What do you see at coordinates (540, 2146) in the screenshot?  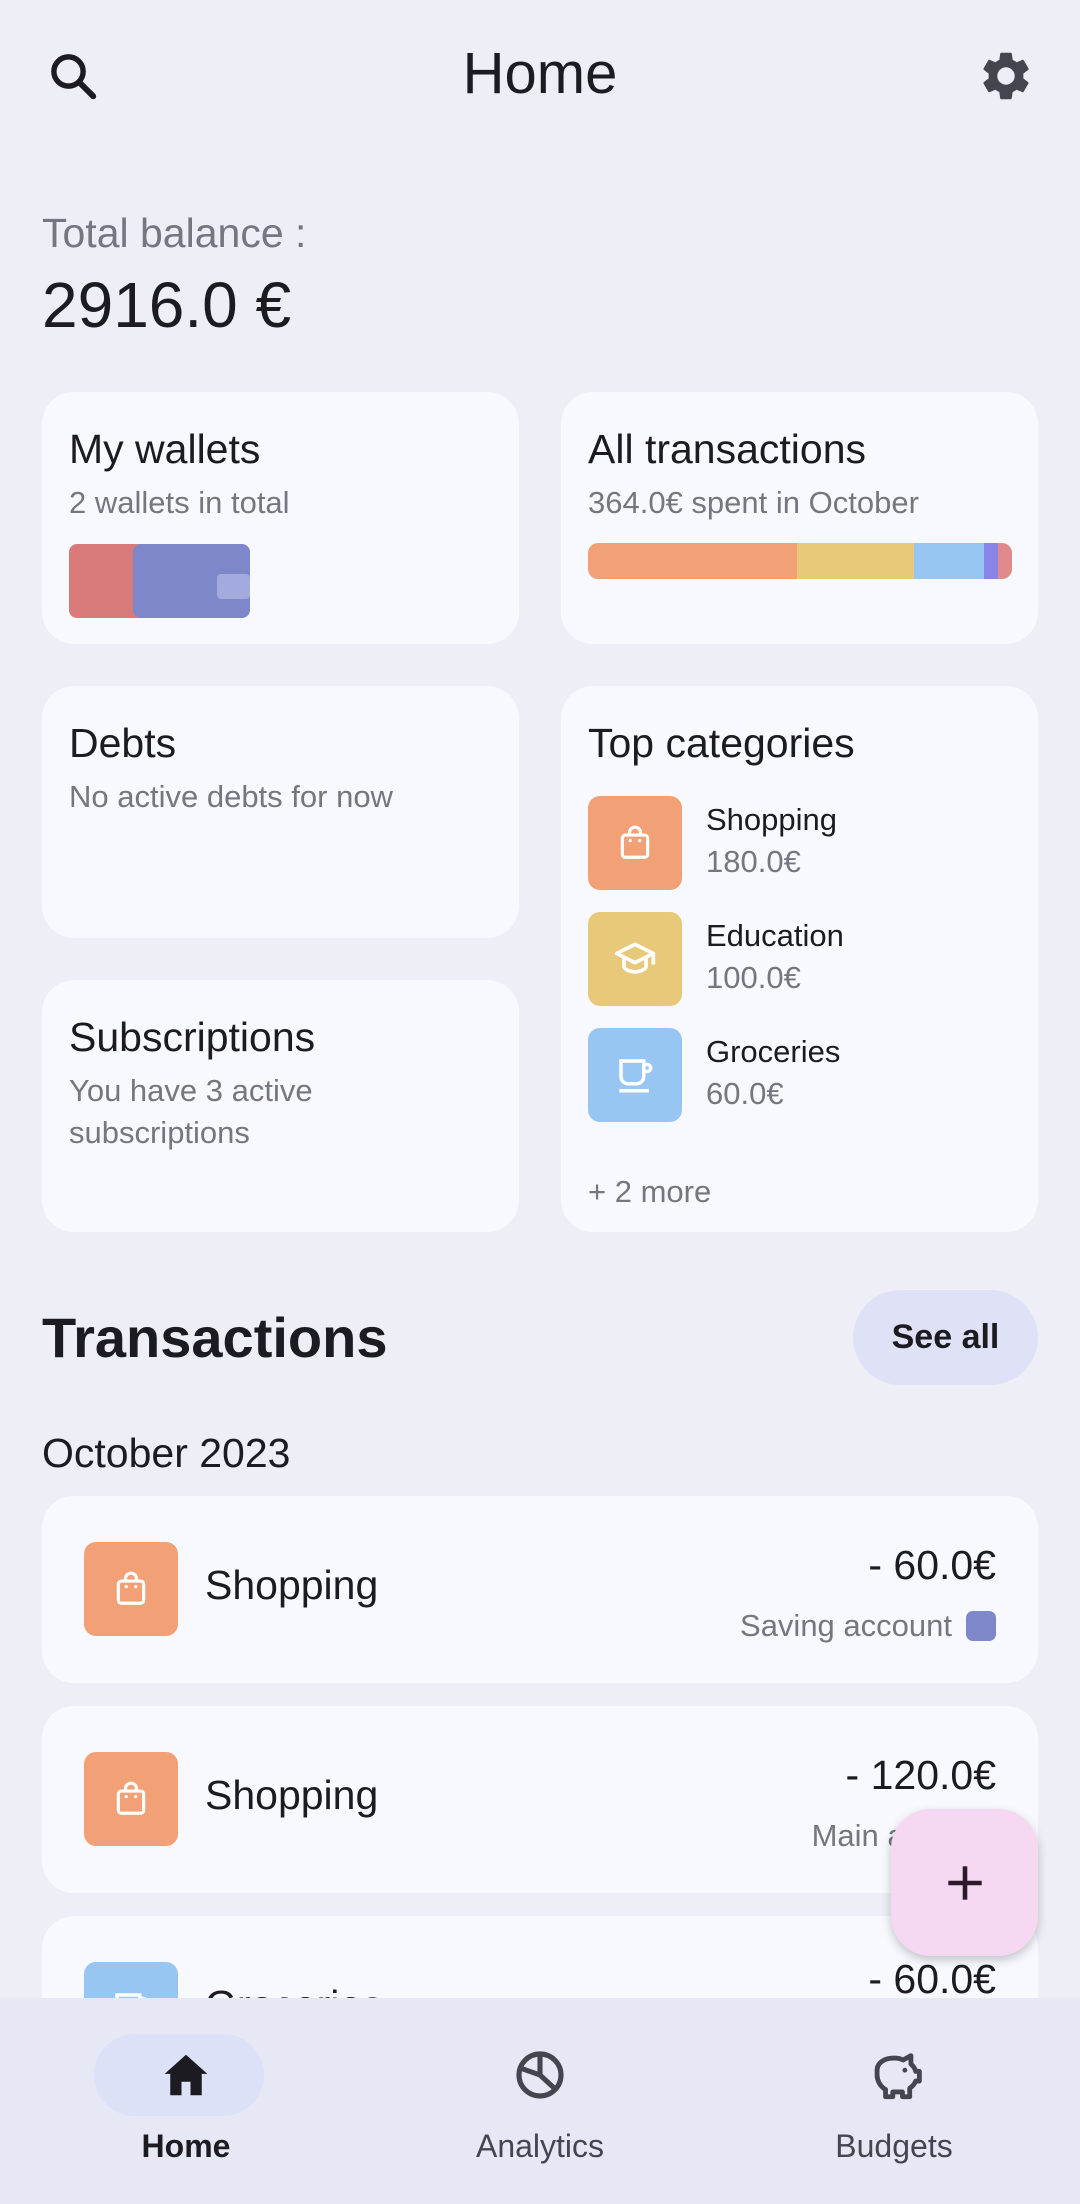 I see `nav-label-analytics: Analytics` at bounding box center [540, 2146].